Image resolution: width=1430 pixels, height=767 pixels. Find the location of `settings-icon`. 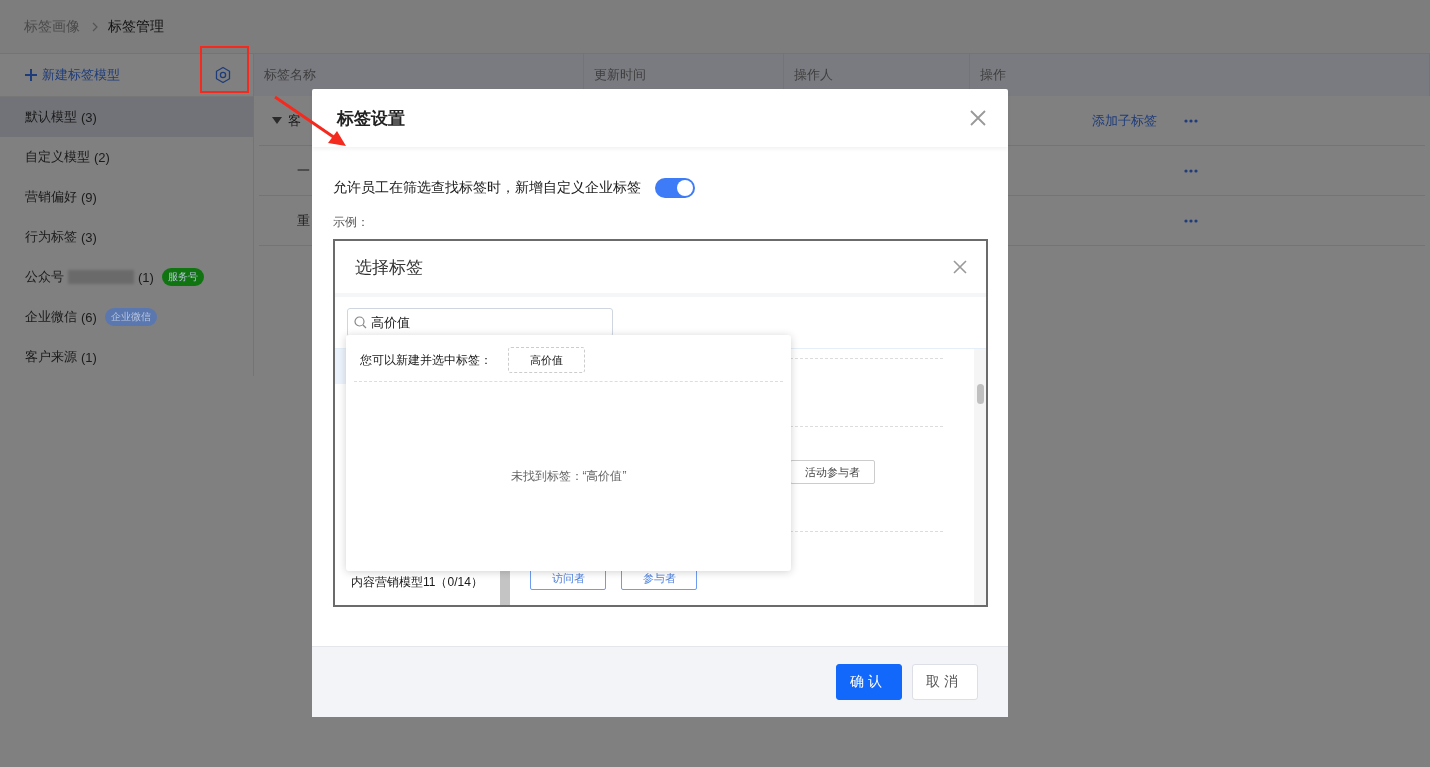

settings-icon is located at coordinates (223, 75).